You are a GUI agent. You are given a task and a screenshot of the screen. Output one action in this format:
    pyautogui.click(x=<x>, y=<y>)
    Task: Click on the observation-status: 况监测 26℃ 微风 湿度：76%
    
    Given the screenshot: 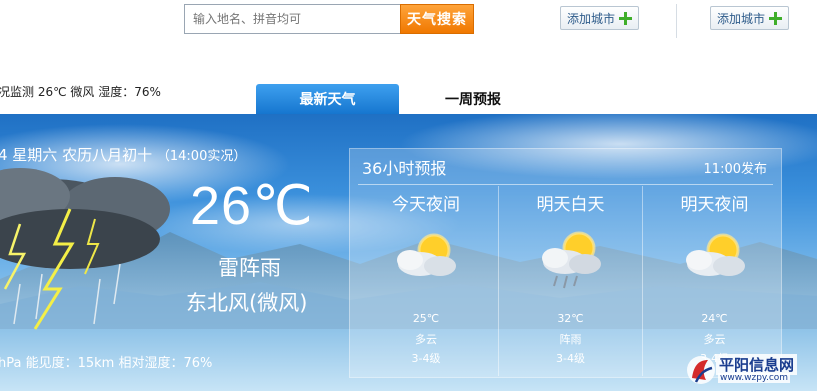 What is the action you would take?
    pyautogui.click(x=80, y=92)
    